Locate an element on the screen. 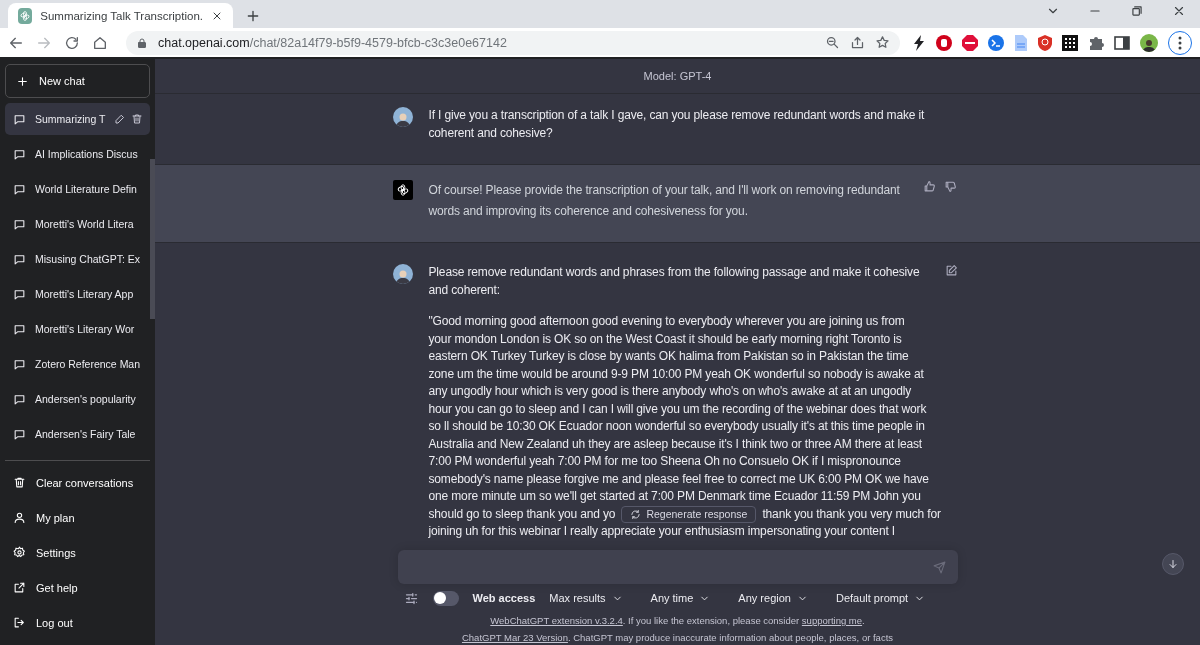 The width and height of the screenshot is (1200, 645). assistant-avatar is located at coordinates (402, 190).